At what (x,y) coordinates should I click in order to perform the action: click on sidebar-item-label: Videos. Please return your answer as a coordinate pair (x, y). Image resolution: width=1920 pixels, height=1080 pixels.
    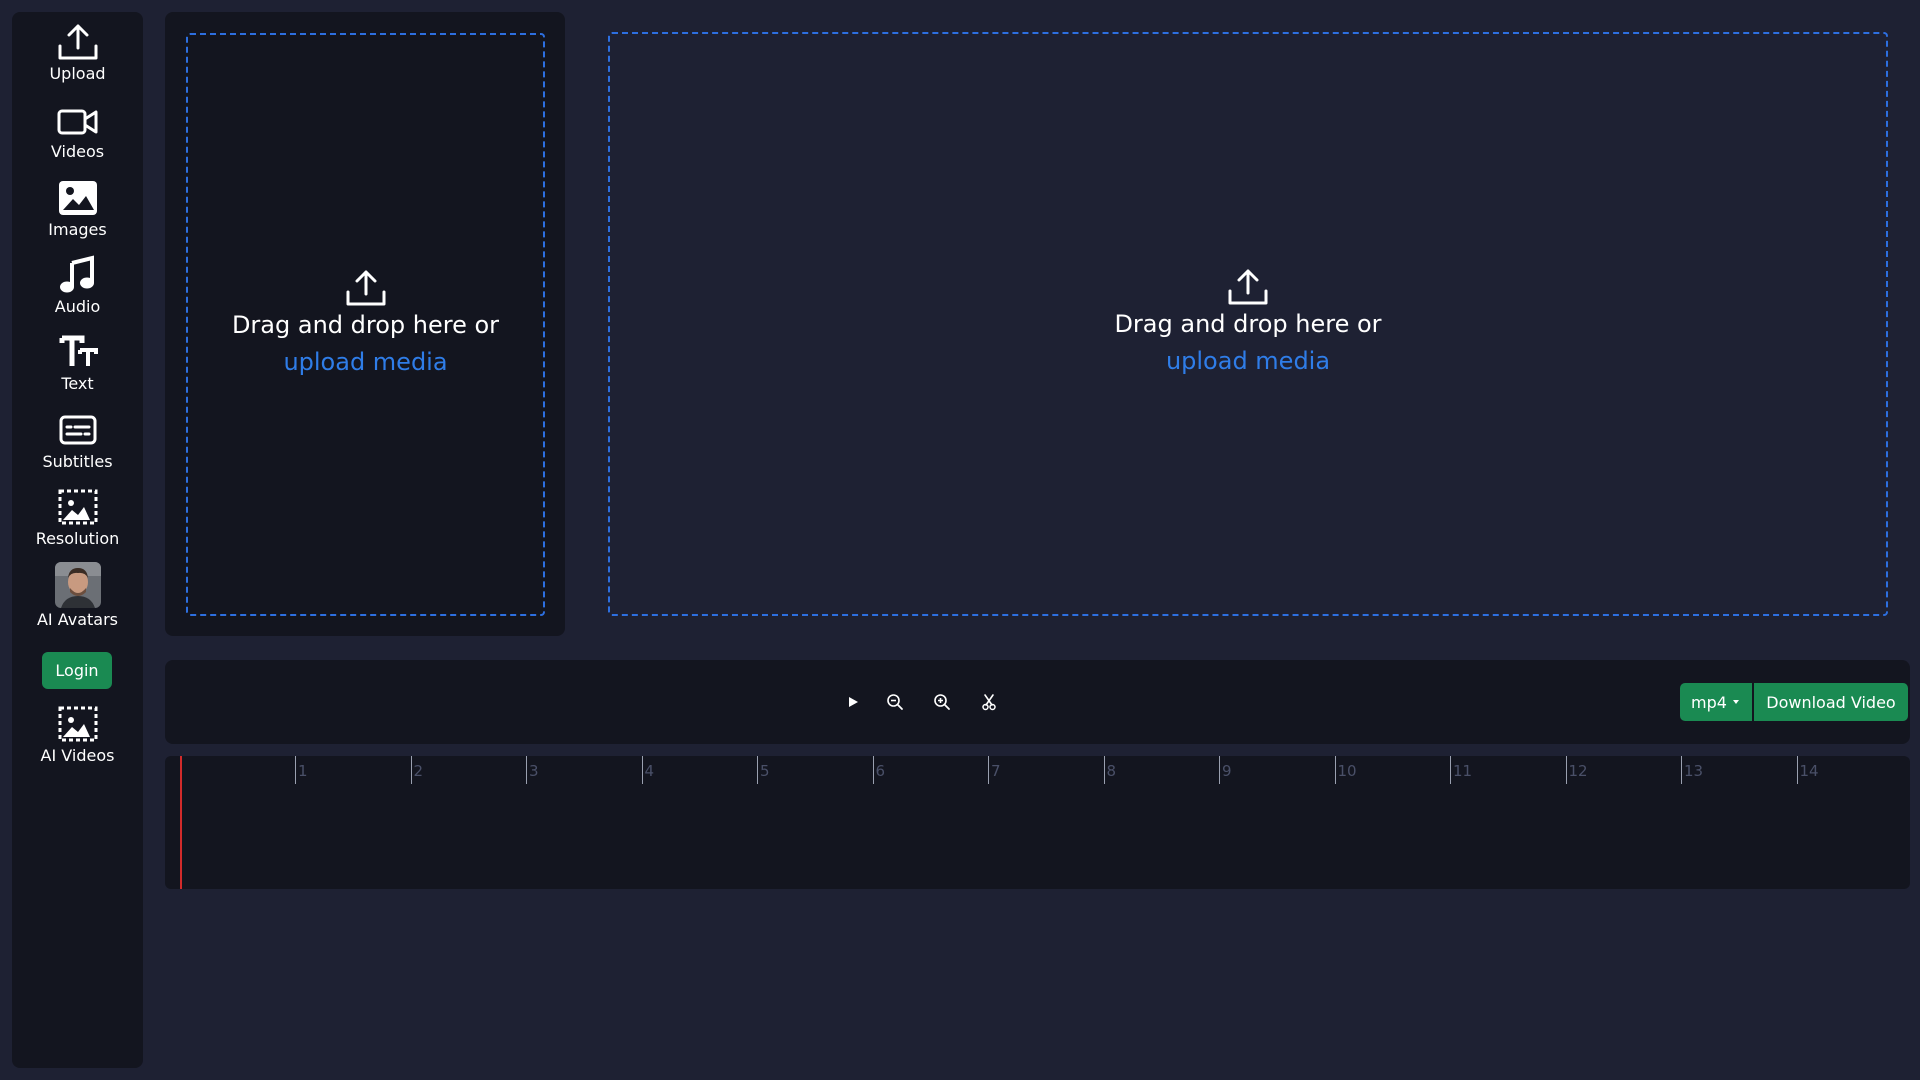
    Looking at the image, I should click on (77, 151).